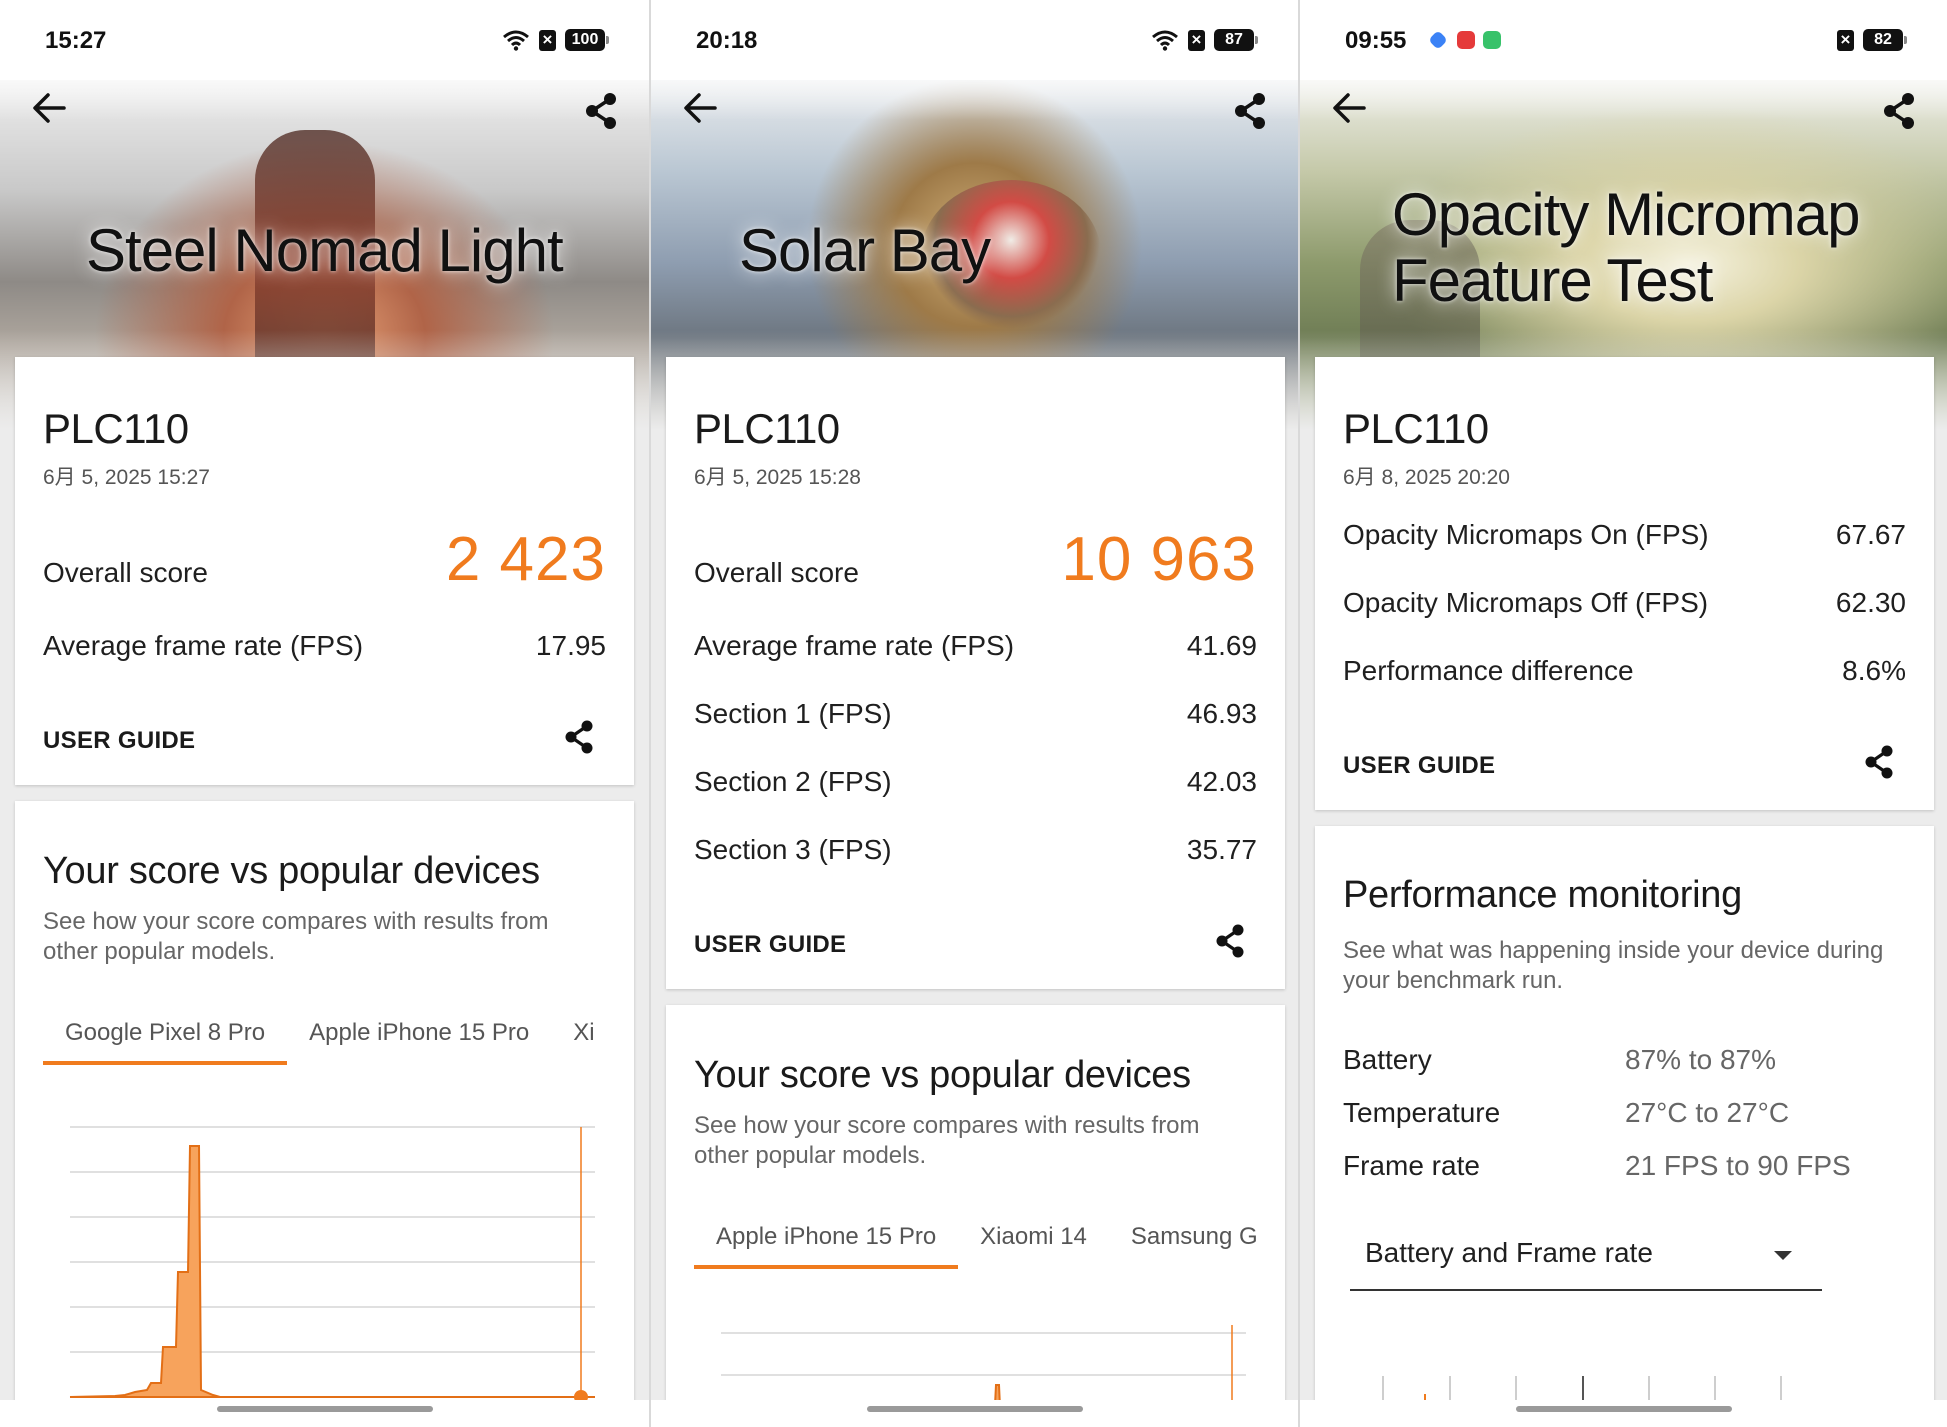 The height and width of the screenshot is (1427, 1947). What do you see at coordinates (1552, 280) in the screenshot?
I see `benchmark-title-line: Feature Test` at bounding box center [1552, 280].